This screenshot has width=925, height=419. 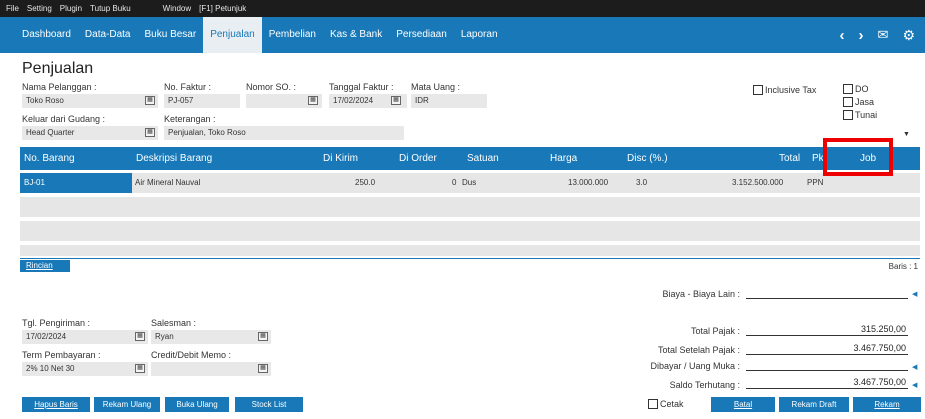 What do you see at coordinates (177, 8) in the screenshot?
I see `menu-window: Window` at bounding box center [177, 8].